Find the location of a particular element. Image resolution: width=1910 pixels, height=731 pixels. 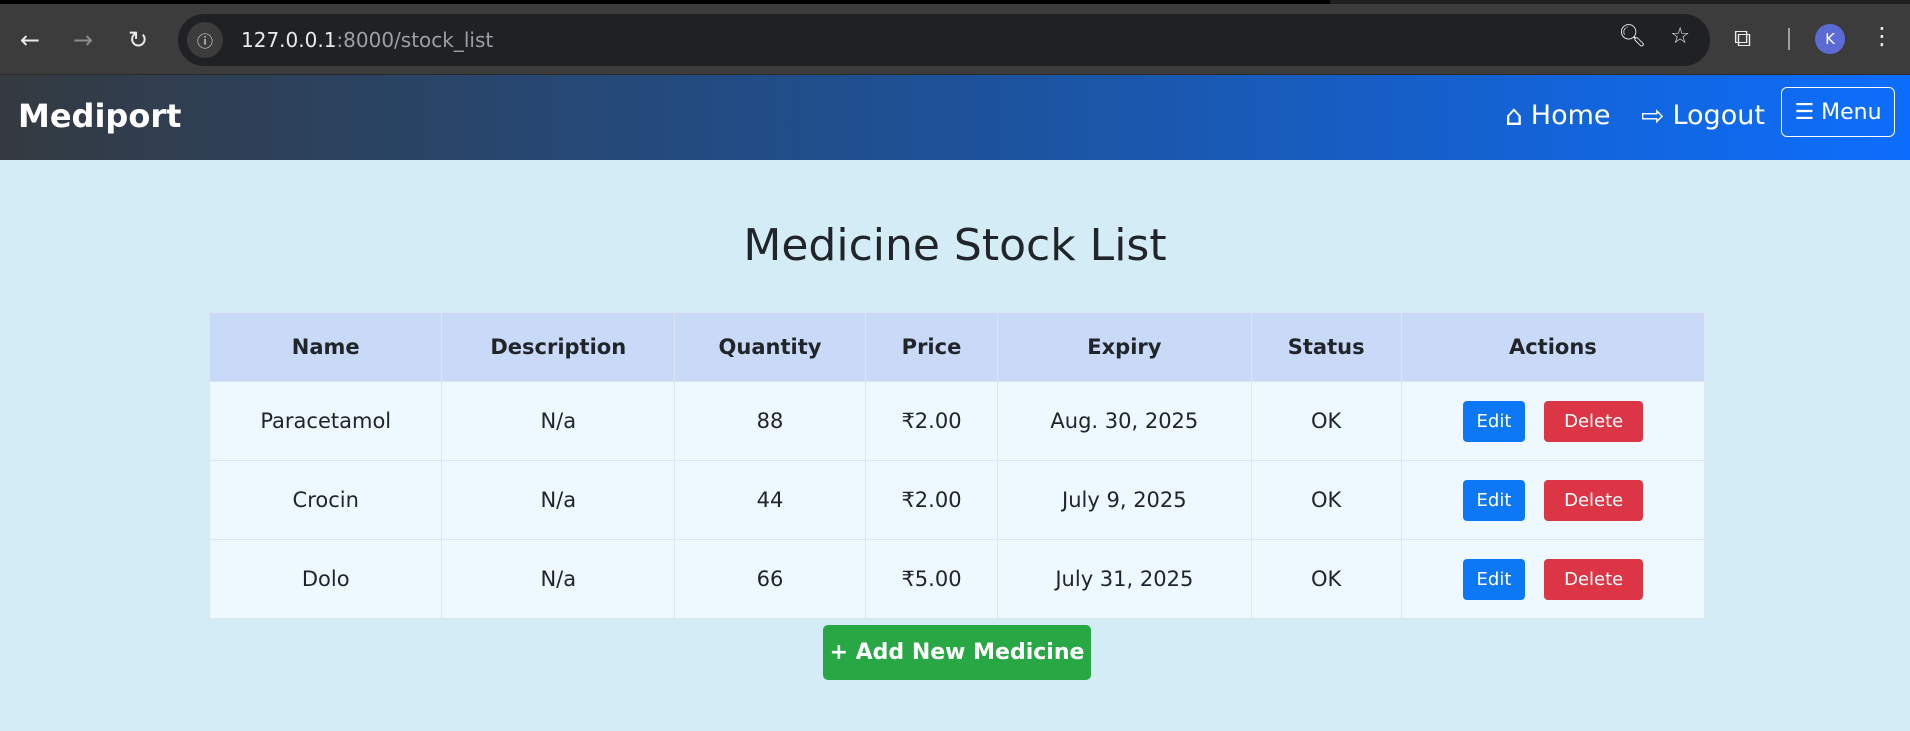

extensions-icon: ⧉ is located at coordinates (1742, 38).